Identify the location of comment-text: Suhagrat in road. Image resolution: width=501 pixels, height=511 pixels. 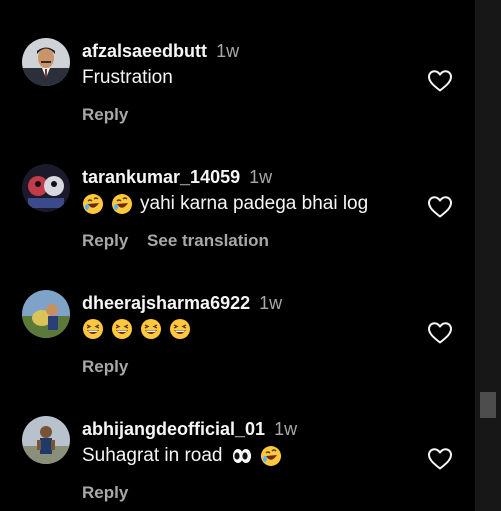
(185, 456).